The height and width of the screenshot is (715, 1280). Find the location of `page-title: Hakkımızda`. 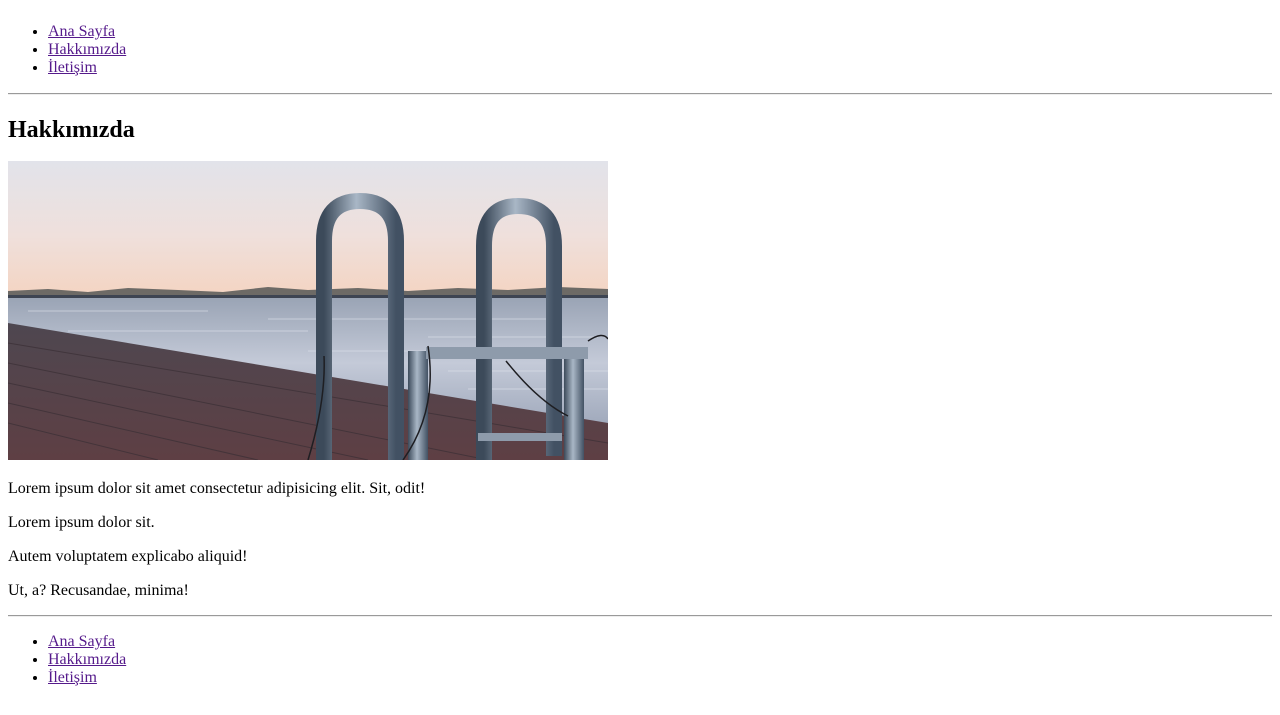

page-title: Hakkımızda is located at coordinates (71, 130).